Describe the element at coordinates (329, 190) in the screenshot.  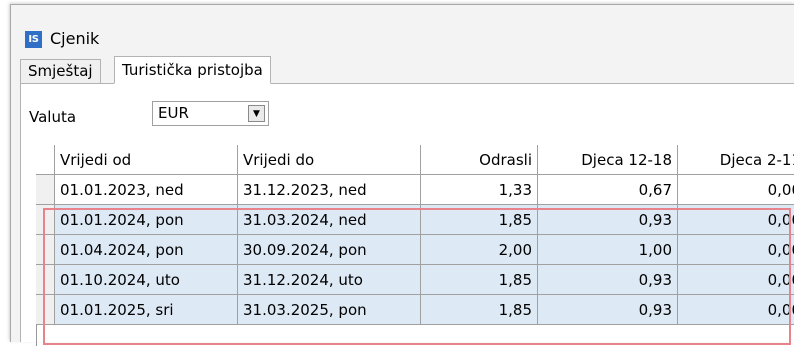
I see `cell-vrijedi-do: 31.12.2023, ned` at that location.